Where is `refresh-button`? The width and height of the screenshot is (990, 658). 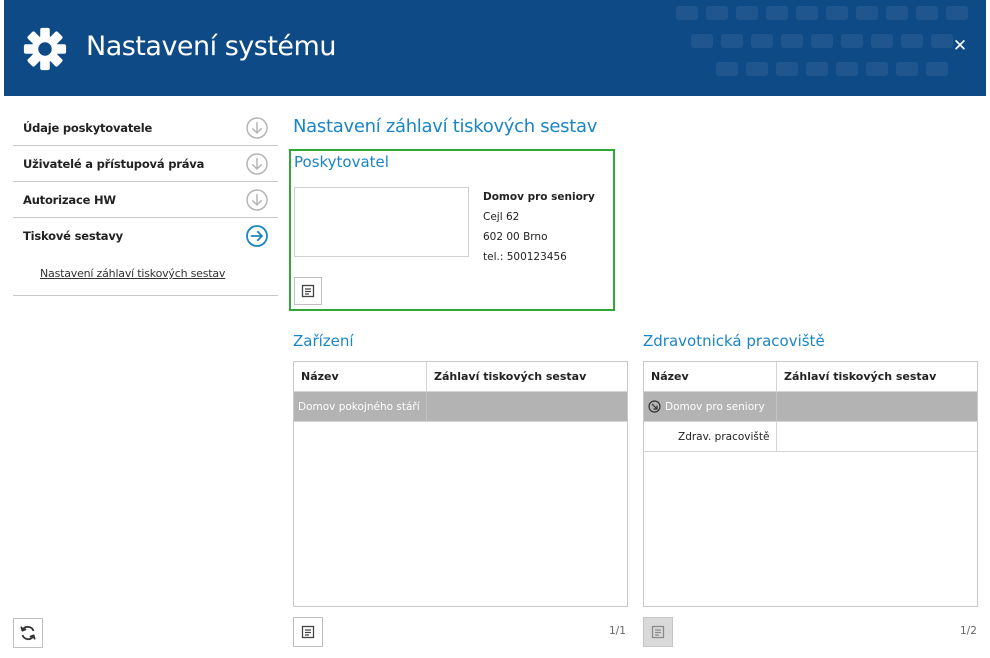
refresh-button is located at coordinates (28, 633).